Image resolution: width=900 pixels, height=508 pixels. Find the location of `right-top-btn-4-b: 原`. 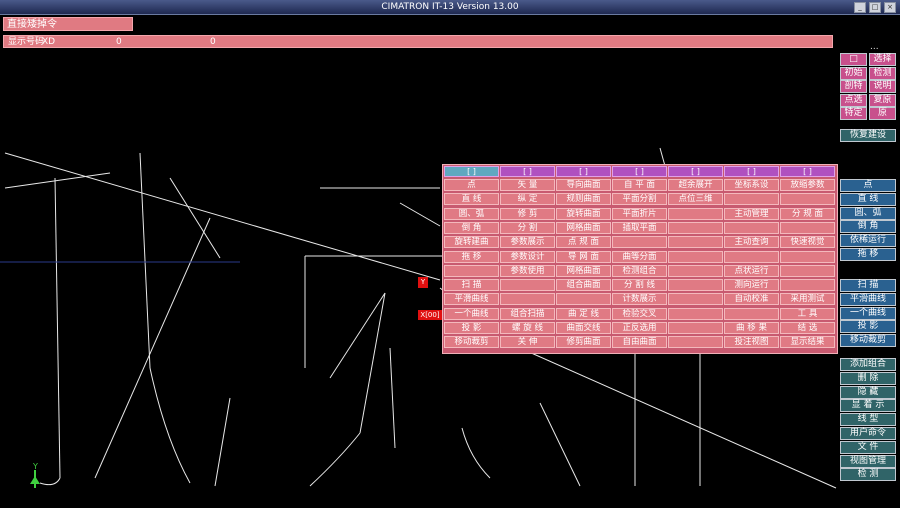

right-top-btn-4-b: 原 is located at coordinates (882, 113).